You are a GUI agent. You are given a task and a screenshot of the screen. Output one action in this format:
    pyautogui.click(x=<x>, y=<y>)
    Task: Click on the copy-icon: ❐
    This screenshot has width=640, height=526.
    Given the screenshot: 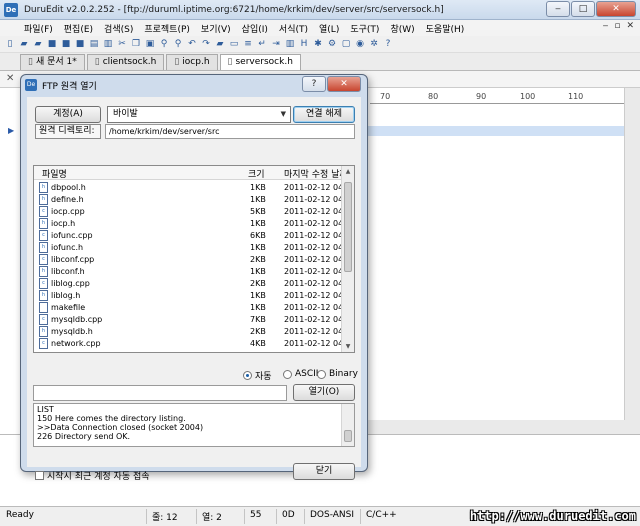 What is the action you would take?
    pyautogui.click(x=136, y=44)
    